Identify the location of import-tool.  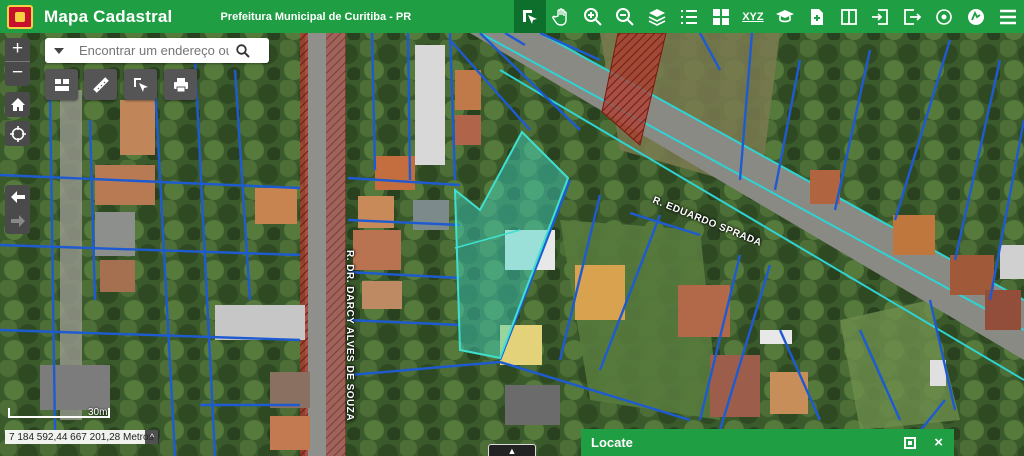
(881, 16).